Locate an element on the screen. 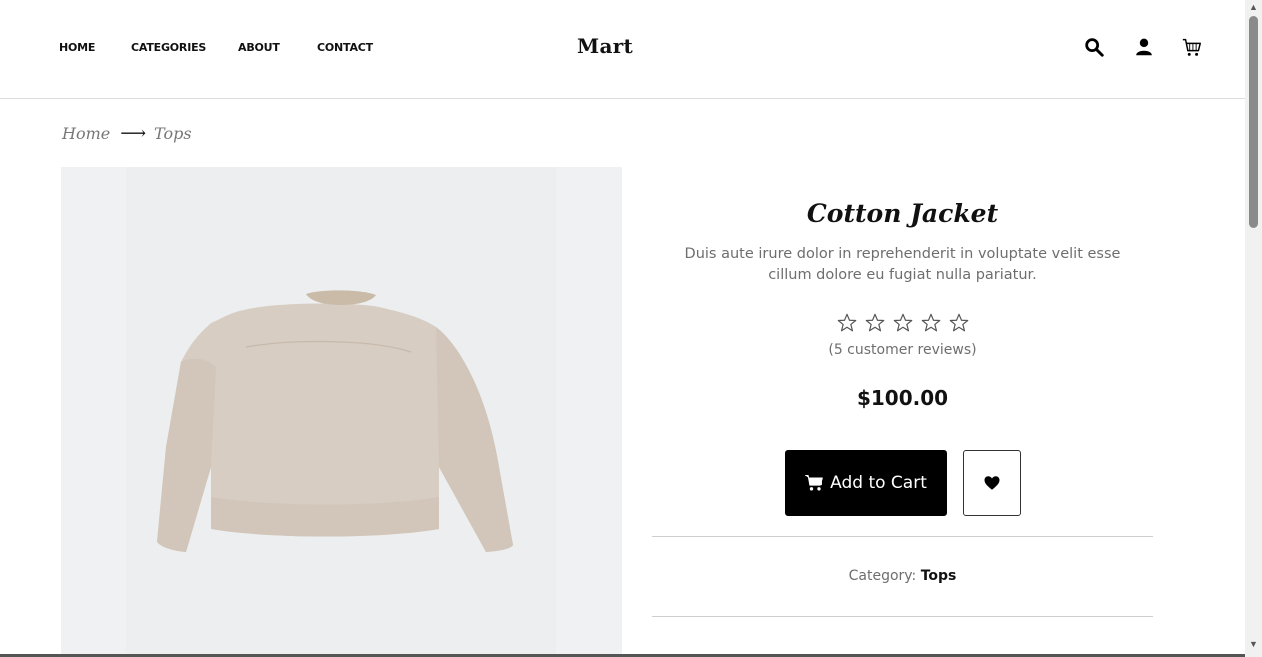 This screenshot has width=1262, height=657. heart-icon is located at coordinates (991, 483).